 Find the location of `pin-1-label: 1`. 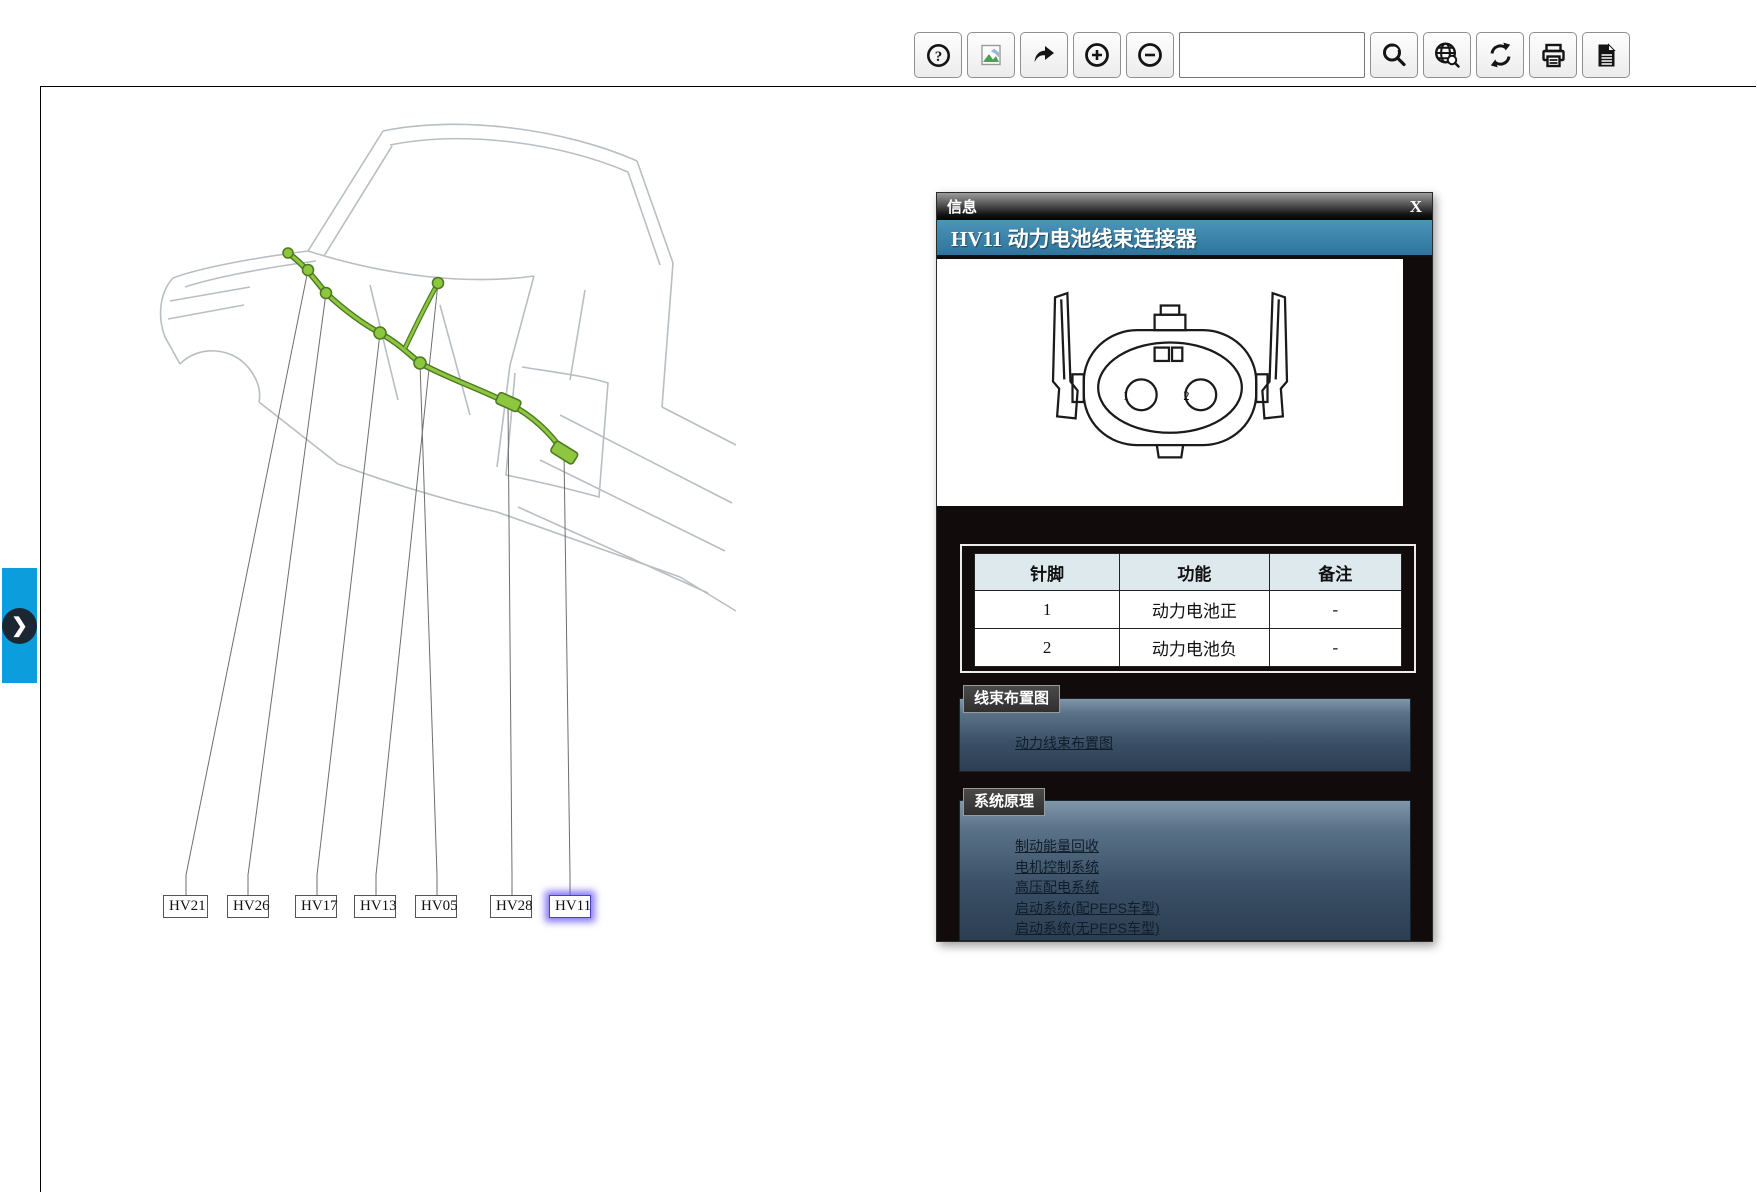

pin-1-label: 1 is located at coordinates (1126, 396).